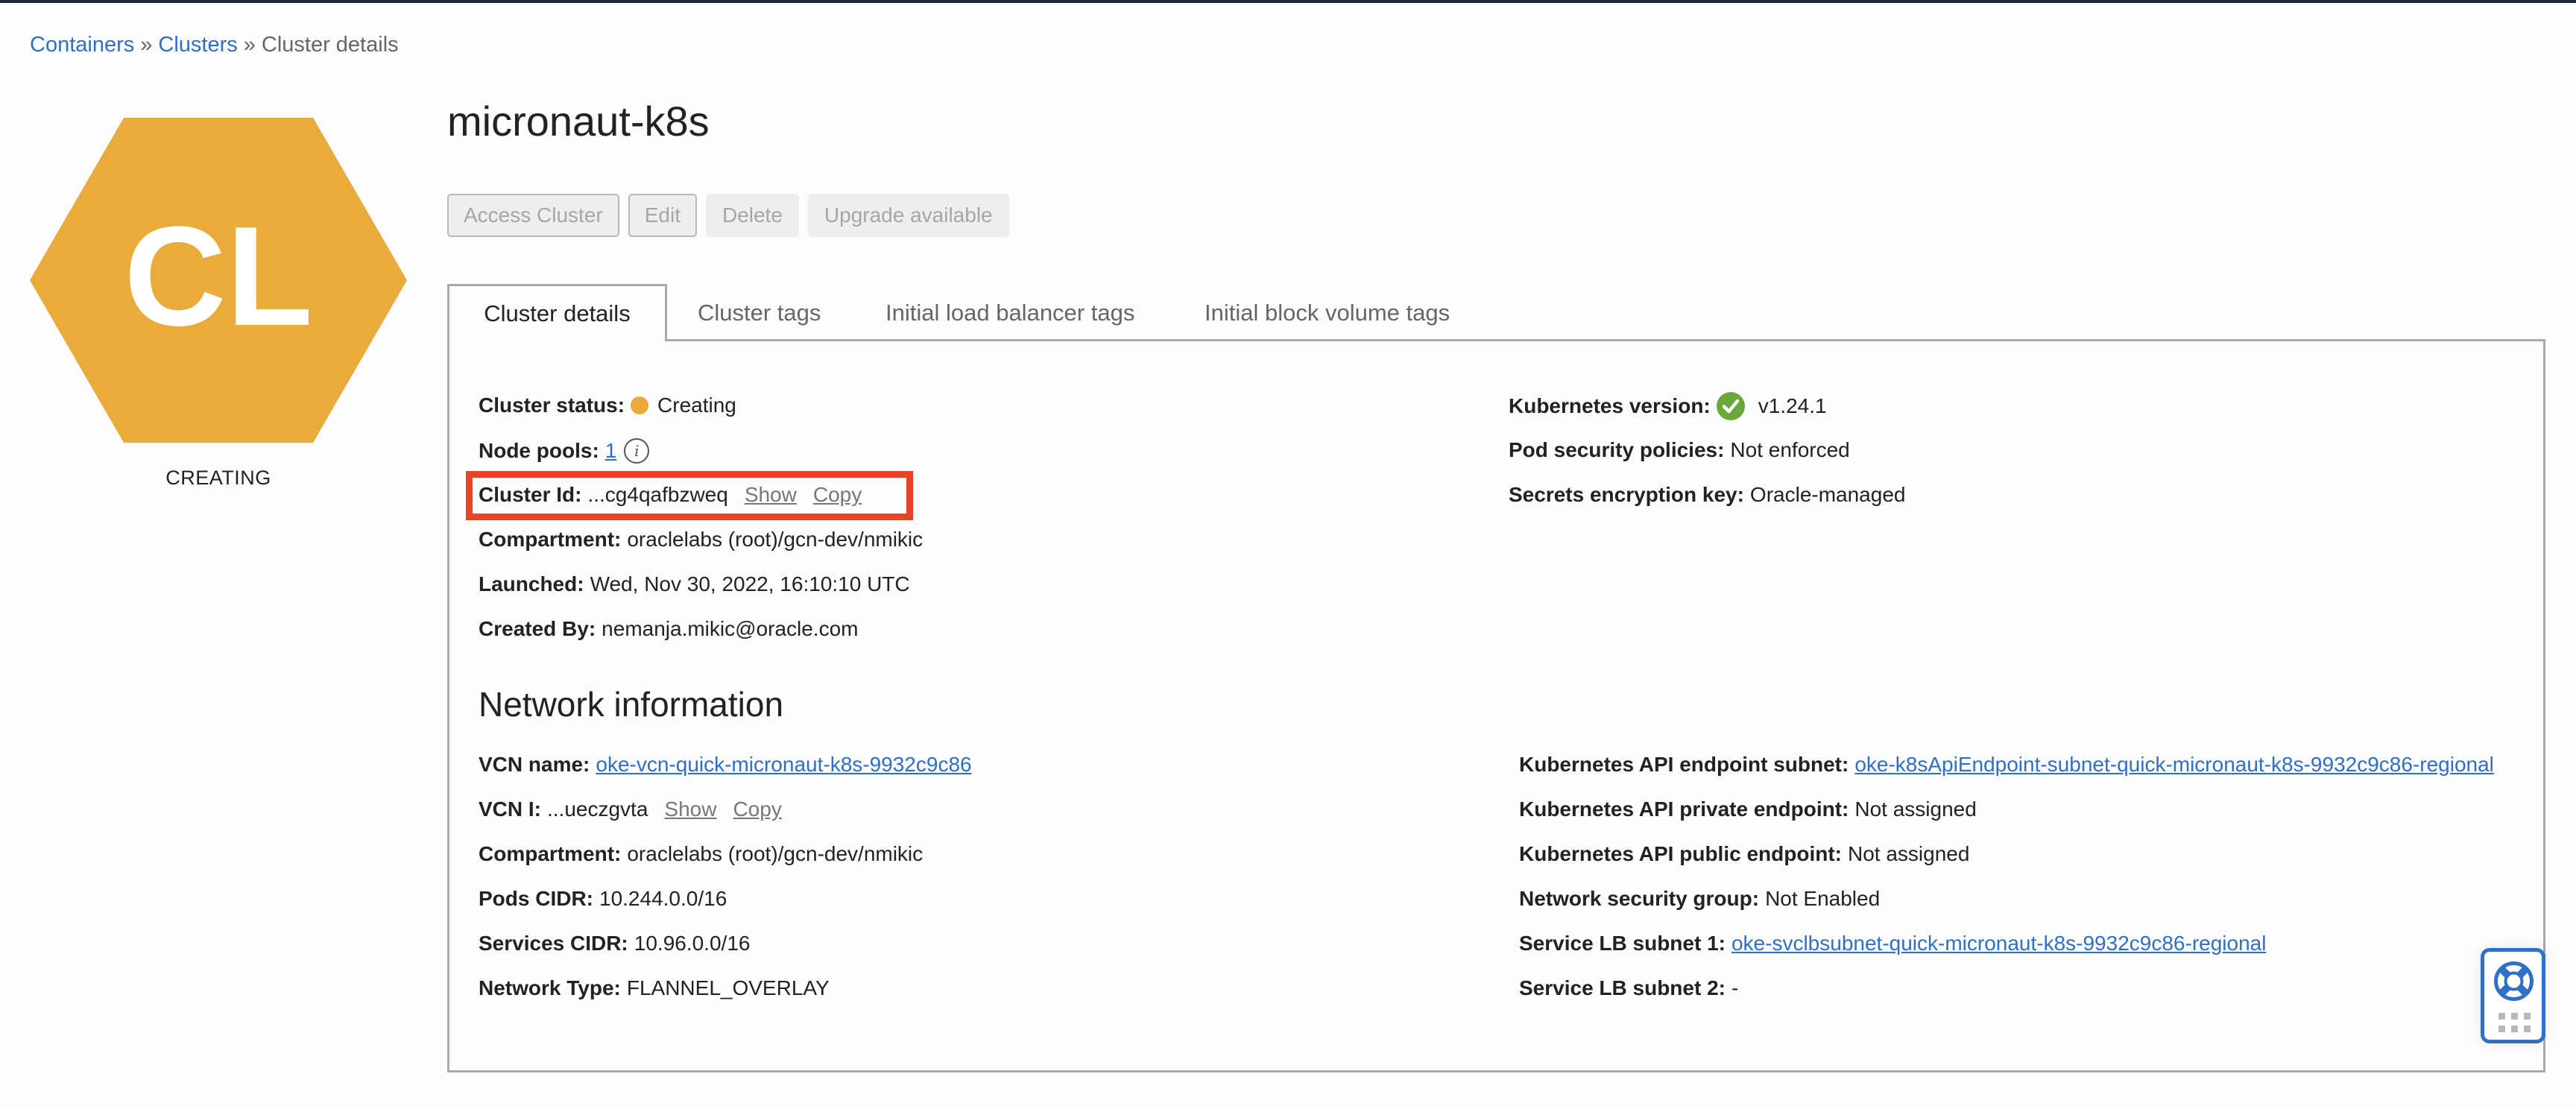  Describe the element at coordinates (1735, 987) in the screenshot. I see `lb-subnet-2-value: -` at that location.